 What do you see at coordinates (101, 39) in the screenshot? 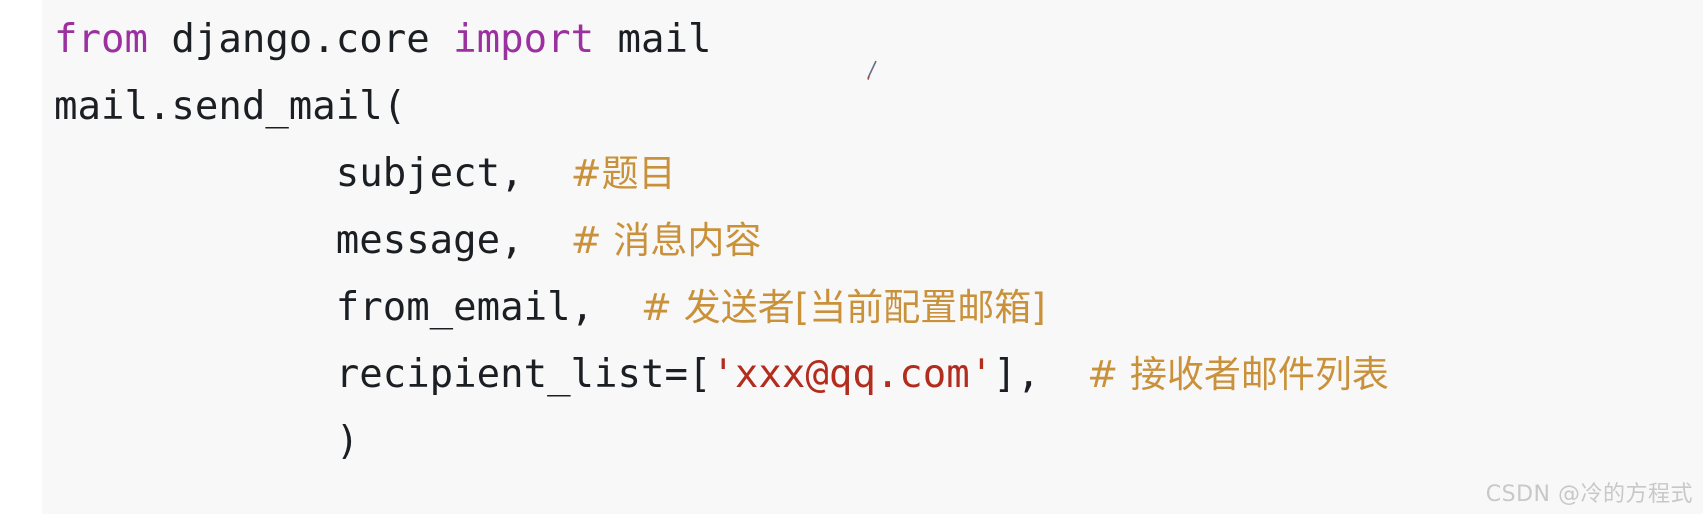
I see `code-token-keyword: from` at bounding box center [101, 39].